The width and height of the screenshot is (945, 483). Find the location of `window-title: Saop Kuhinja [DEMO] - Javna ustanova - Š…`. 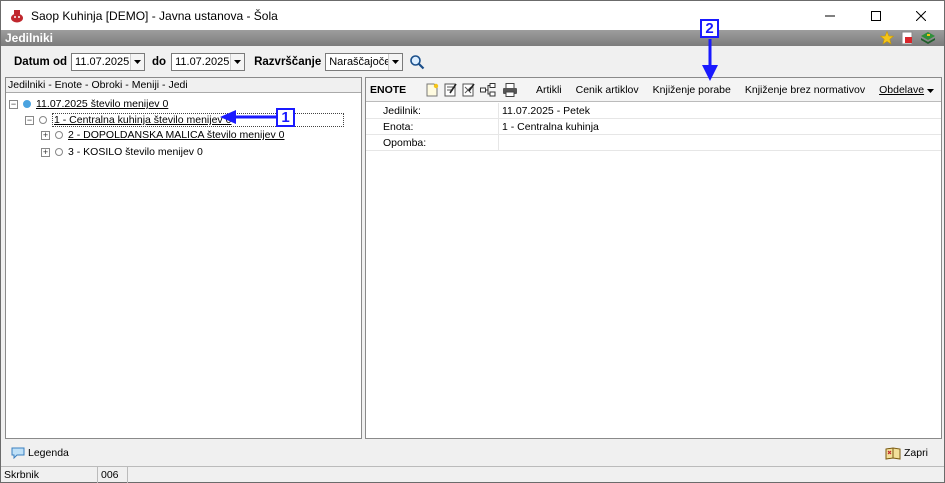

window-title: Saop Kuhinja [DEMO] - Javna ustanova - Š… is located at coordinates (154, 15).